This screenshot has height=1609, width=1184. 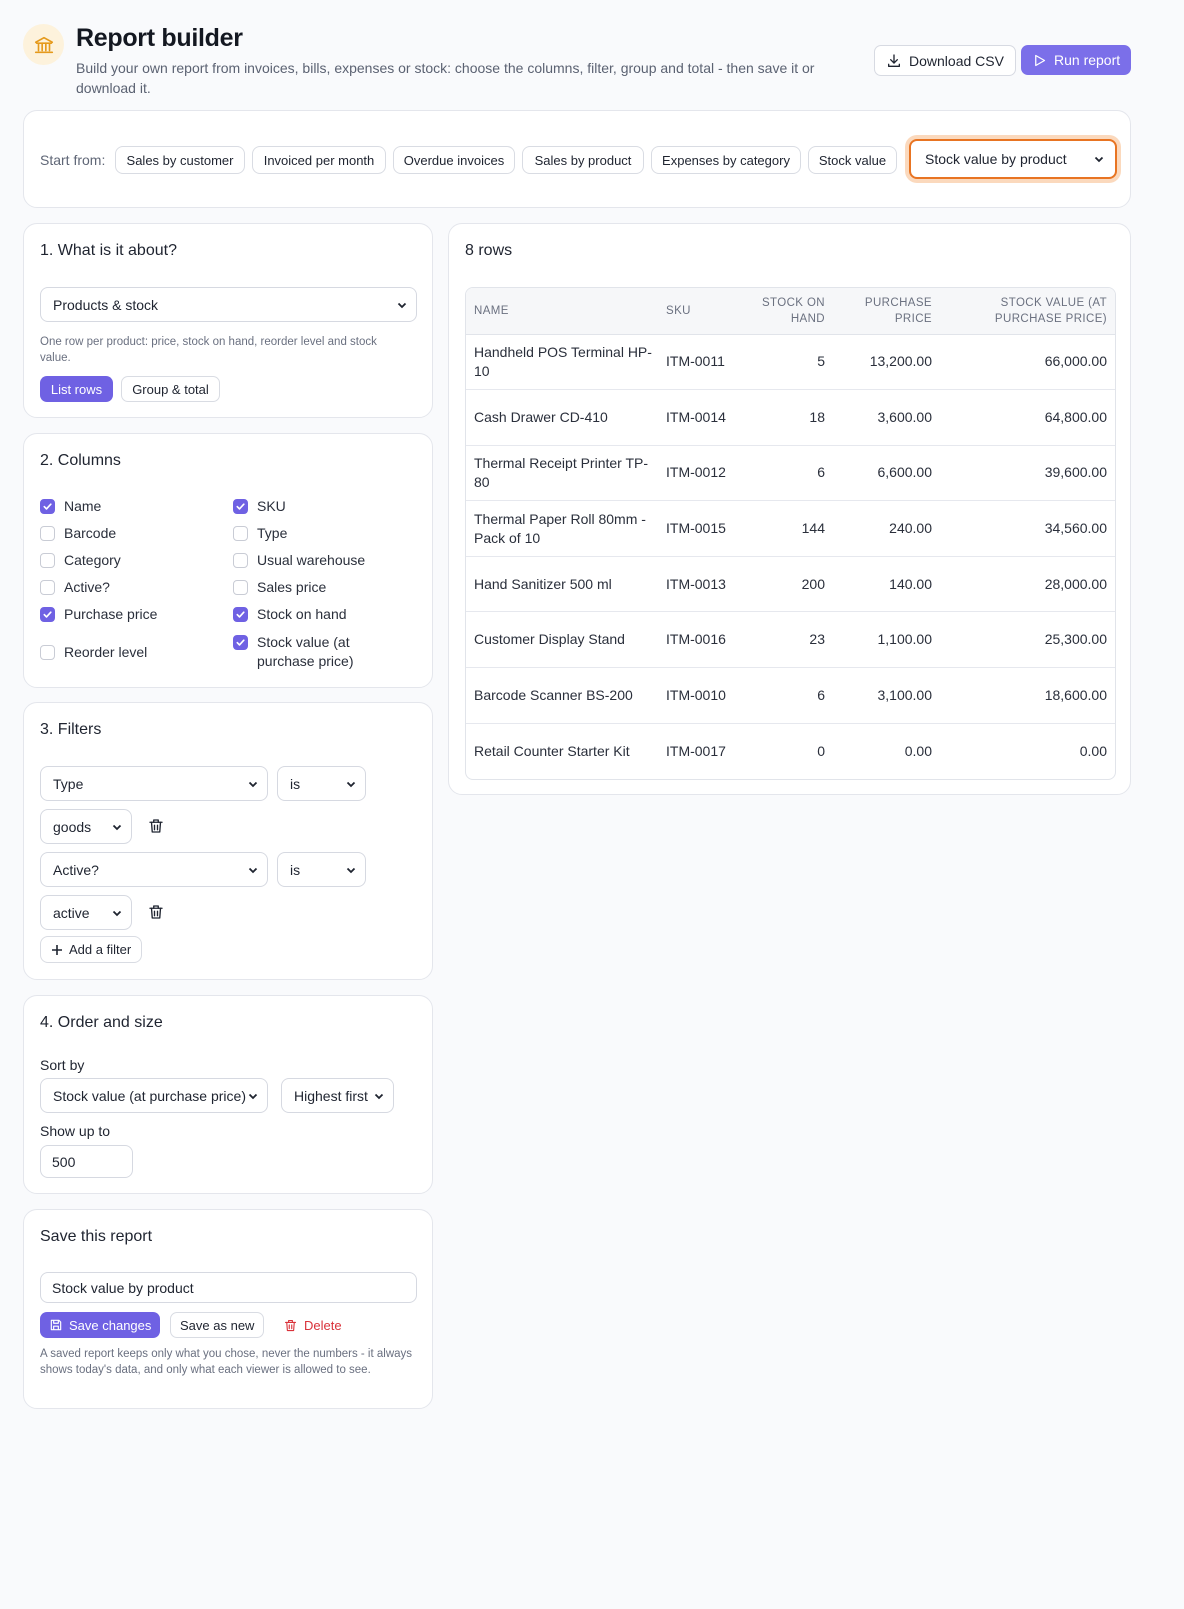 What do you see at coordinates (996, 159) in the screenshot?
I see `saved-report-value: Stock value by product` at bounding box center [996, 159].